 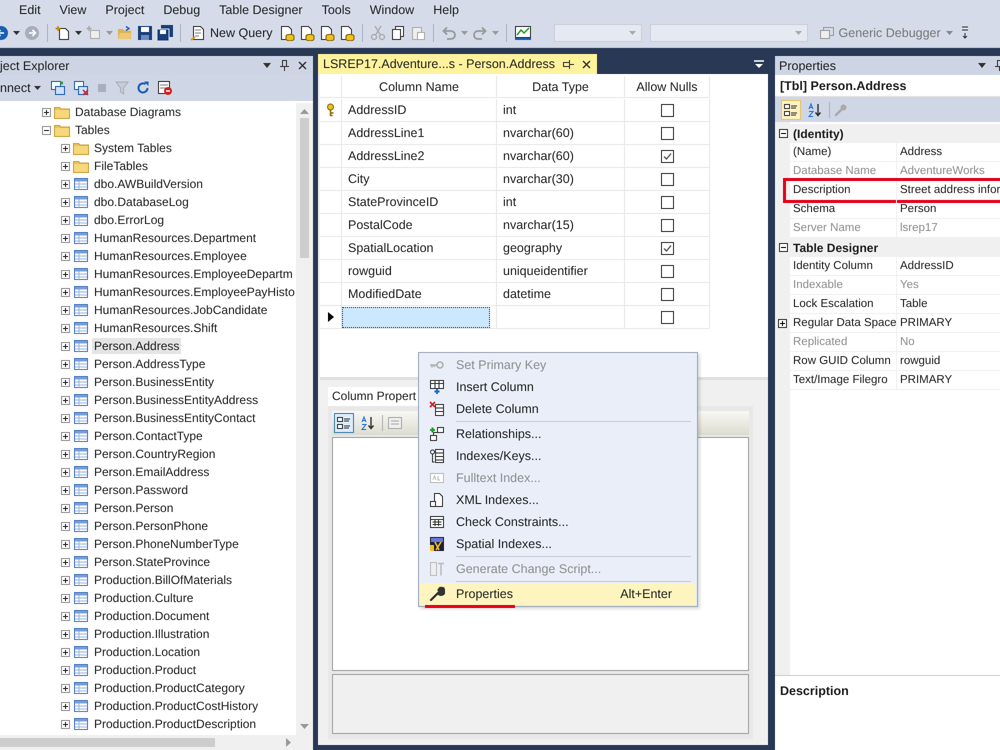 What do you see at coordinates (948, 152) in the screenshot?
I see `property-value: Address` at bounding box center [948, 152].